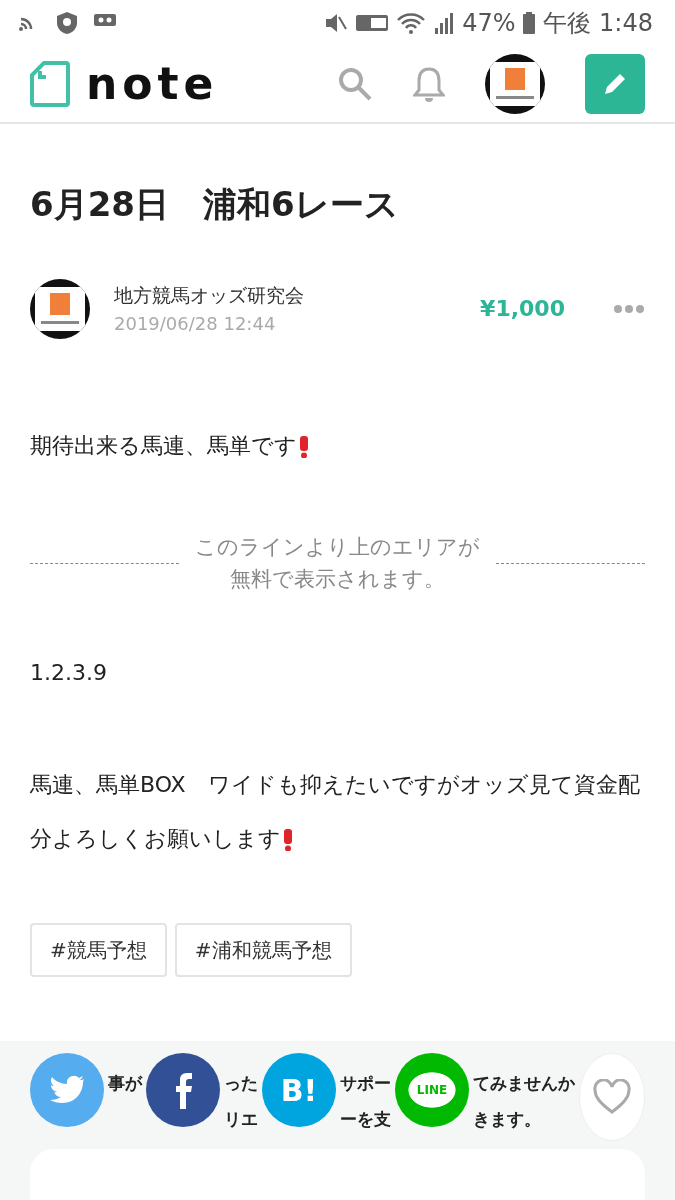 This screenshot has height=1200, width=675. What do you see at coordinates (529, 23) in the screenshot?
I see `battery-icon` at bounding box center [529, 23].